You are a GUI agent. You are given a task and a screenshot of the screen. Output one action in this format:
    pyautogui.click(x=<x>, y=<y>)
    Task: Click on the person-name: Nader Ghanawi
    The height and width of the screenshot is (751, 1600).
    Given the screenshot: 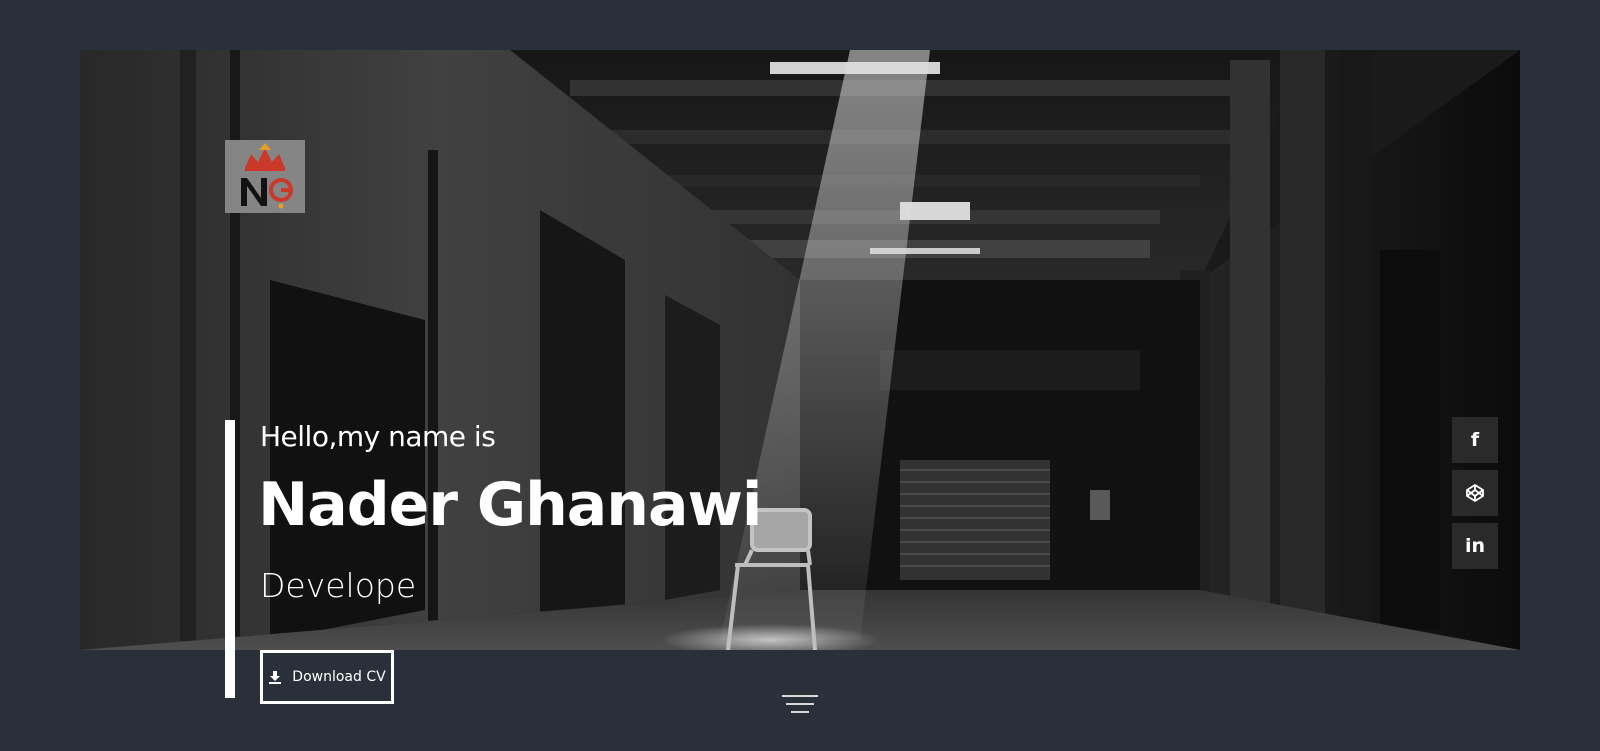 What is the action you would take?
    pyautogui.click(x=510, y=505)
    